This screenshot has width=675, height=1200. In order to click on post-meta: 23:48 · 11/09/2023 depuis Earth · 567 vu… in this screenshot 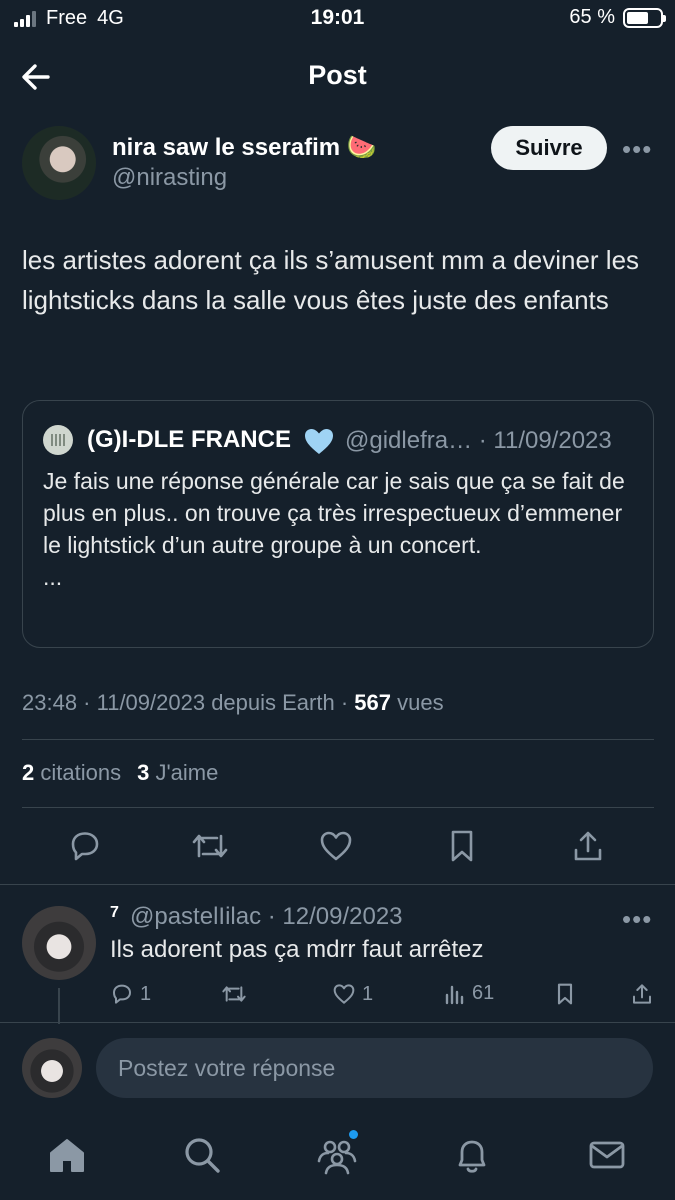, I will do `click(233, 703)`.